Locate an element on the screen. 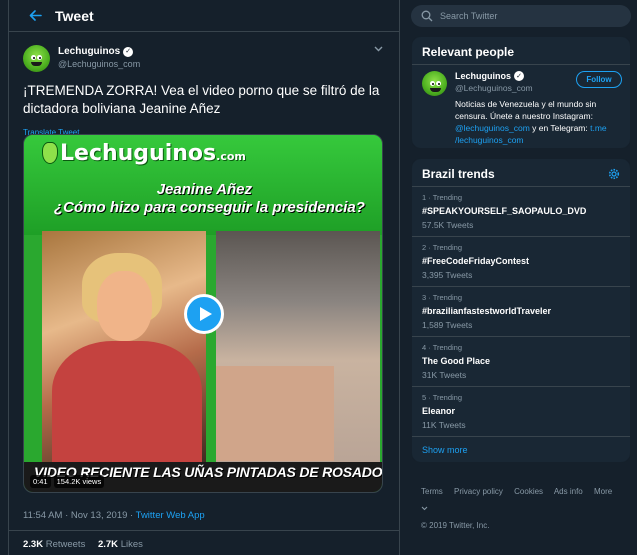 This screenshot has width=637, height=555. search-icon is located at coordinates (427, 16).